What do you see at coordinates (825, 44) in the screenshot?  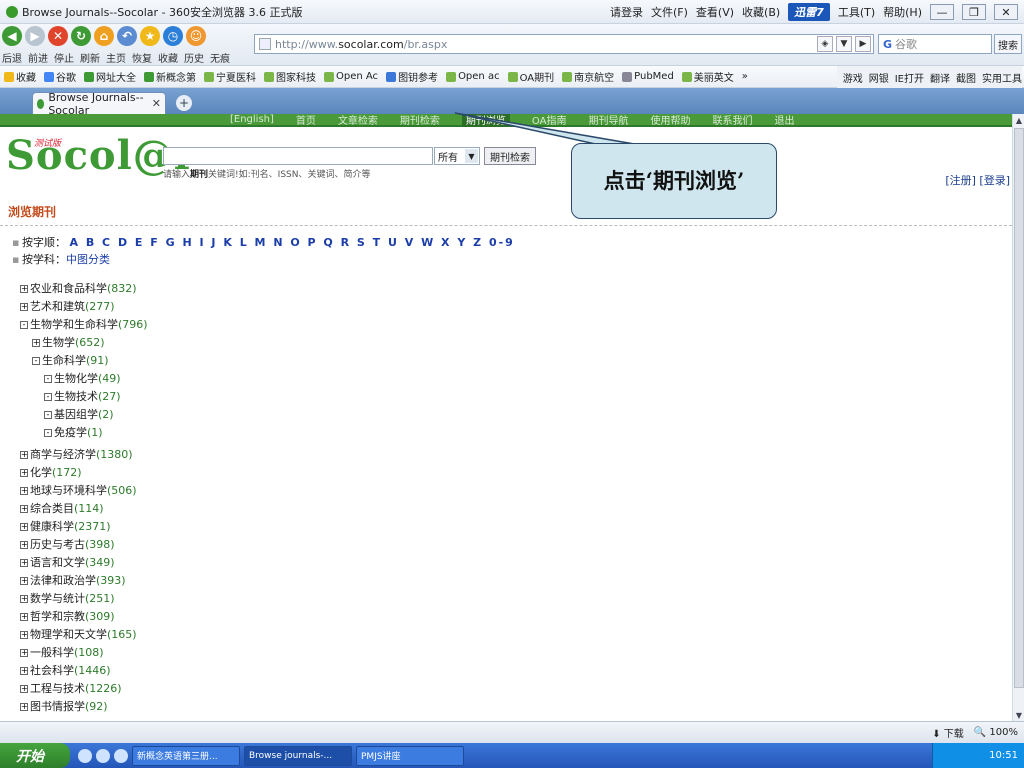 I see `security-icon: ◈` at bounding box center [825, 44].